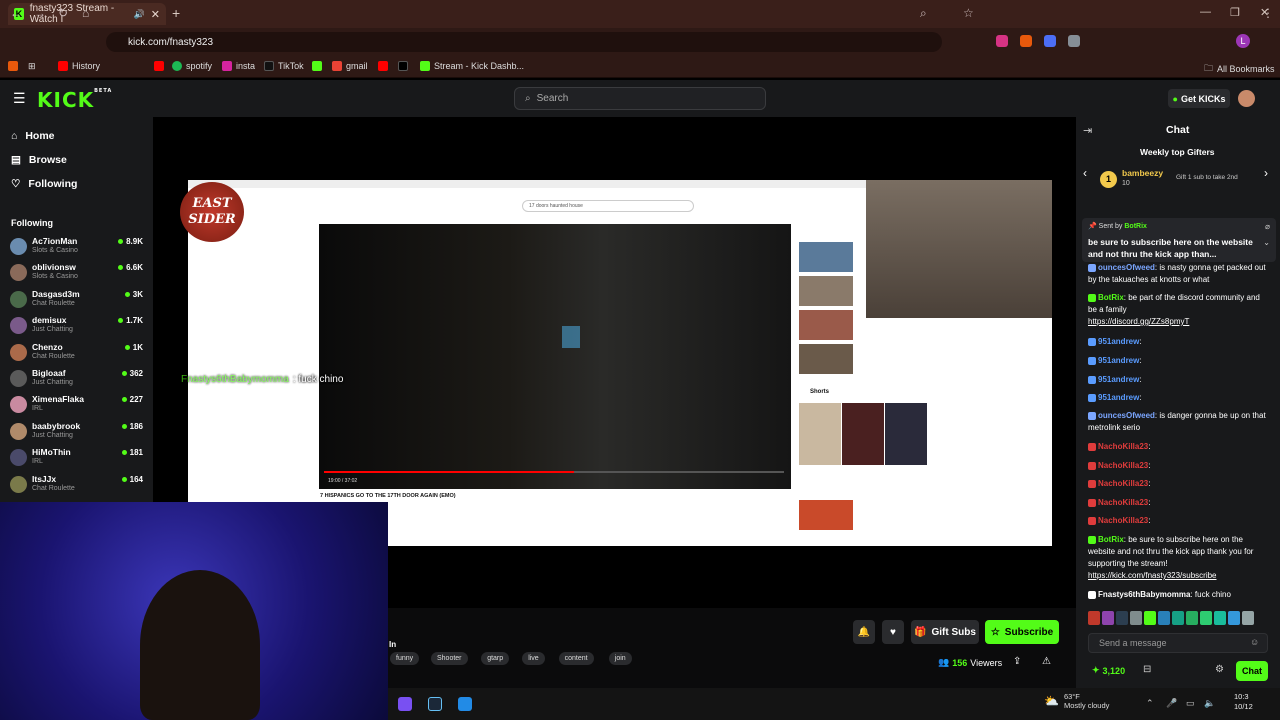  What do you see at coordinates (435, 704) in the screenshot?
I see `steam-taskbar-icon` at bounding box center [435, 704].